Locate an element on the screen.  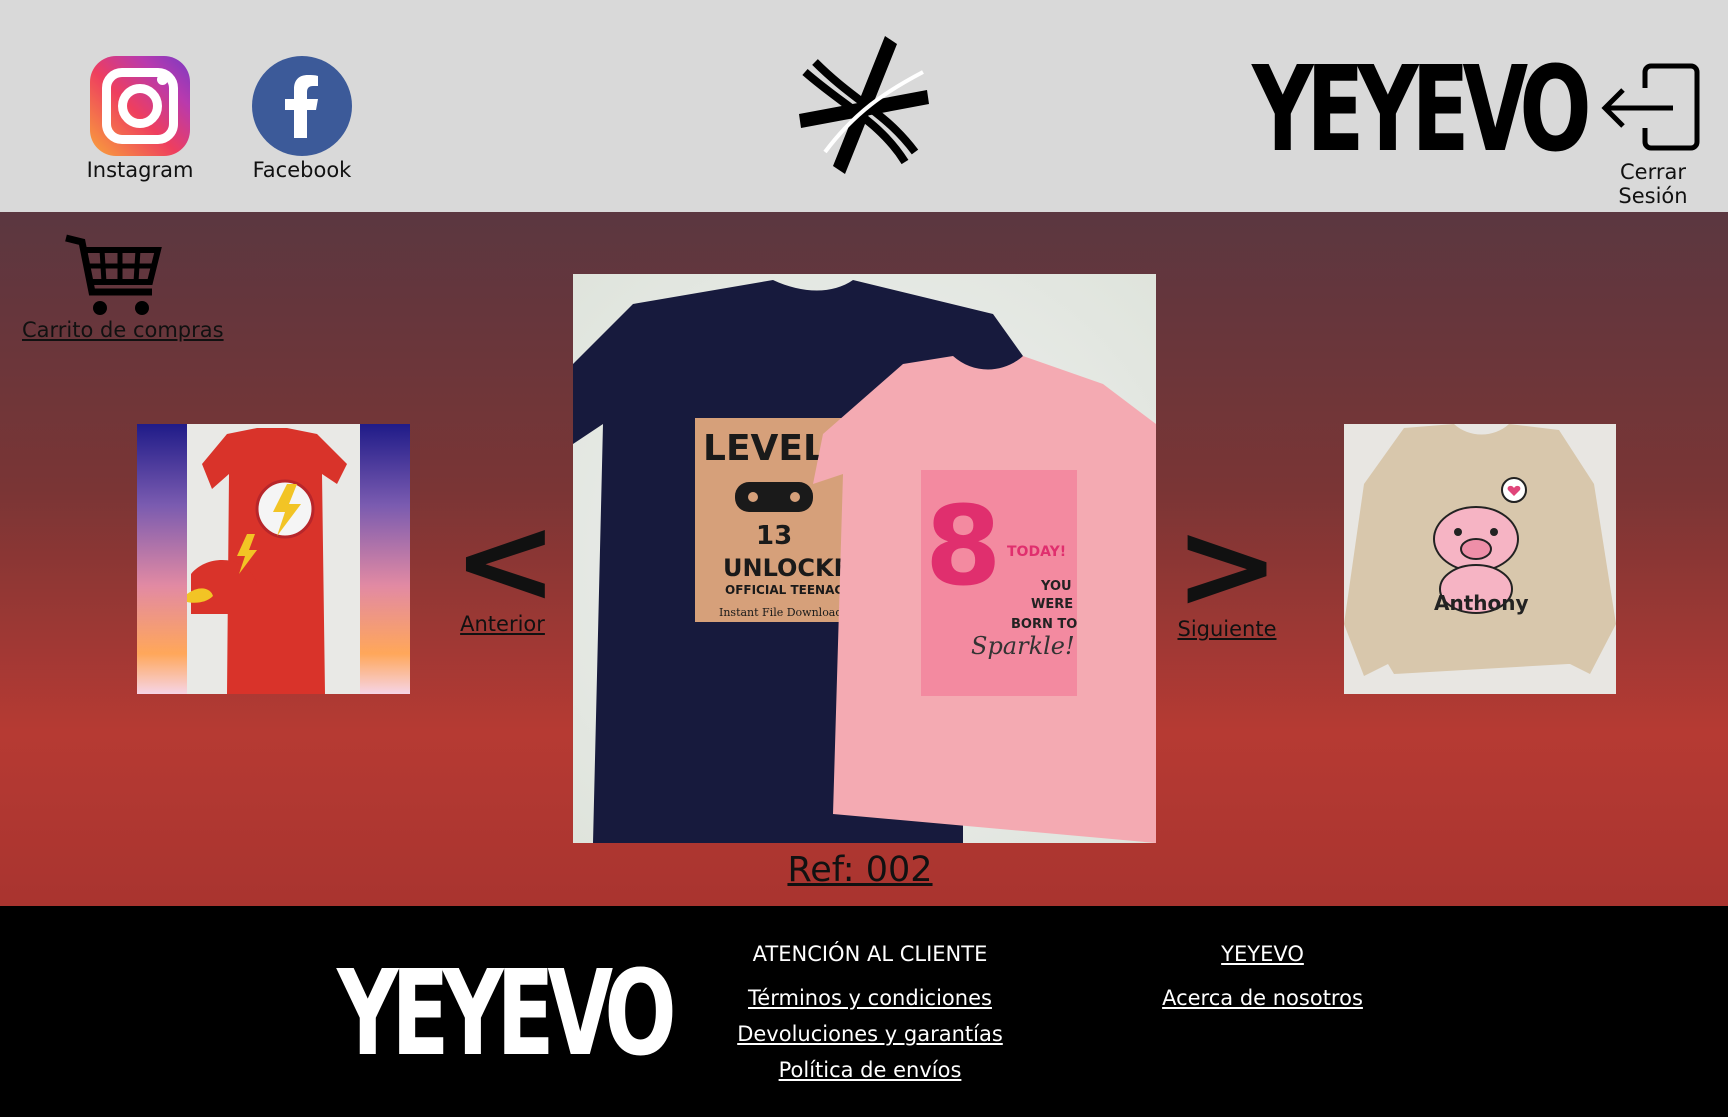
about-us-link: Acerca de nosotros is located at coordinates (1262, 998).